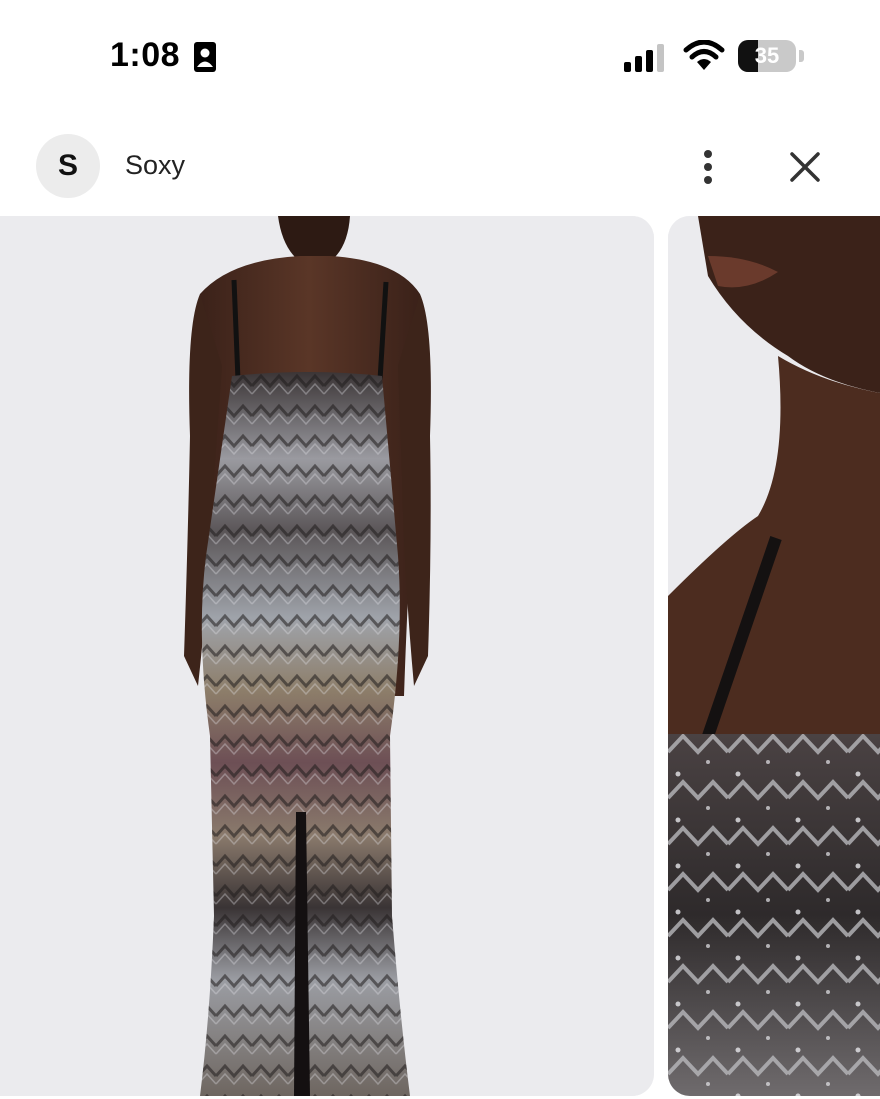 The height and width of the screenshot is (1099, 880). I want to click on battery-indicator: 35, so click(767, 56).